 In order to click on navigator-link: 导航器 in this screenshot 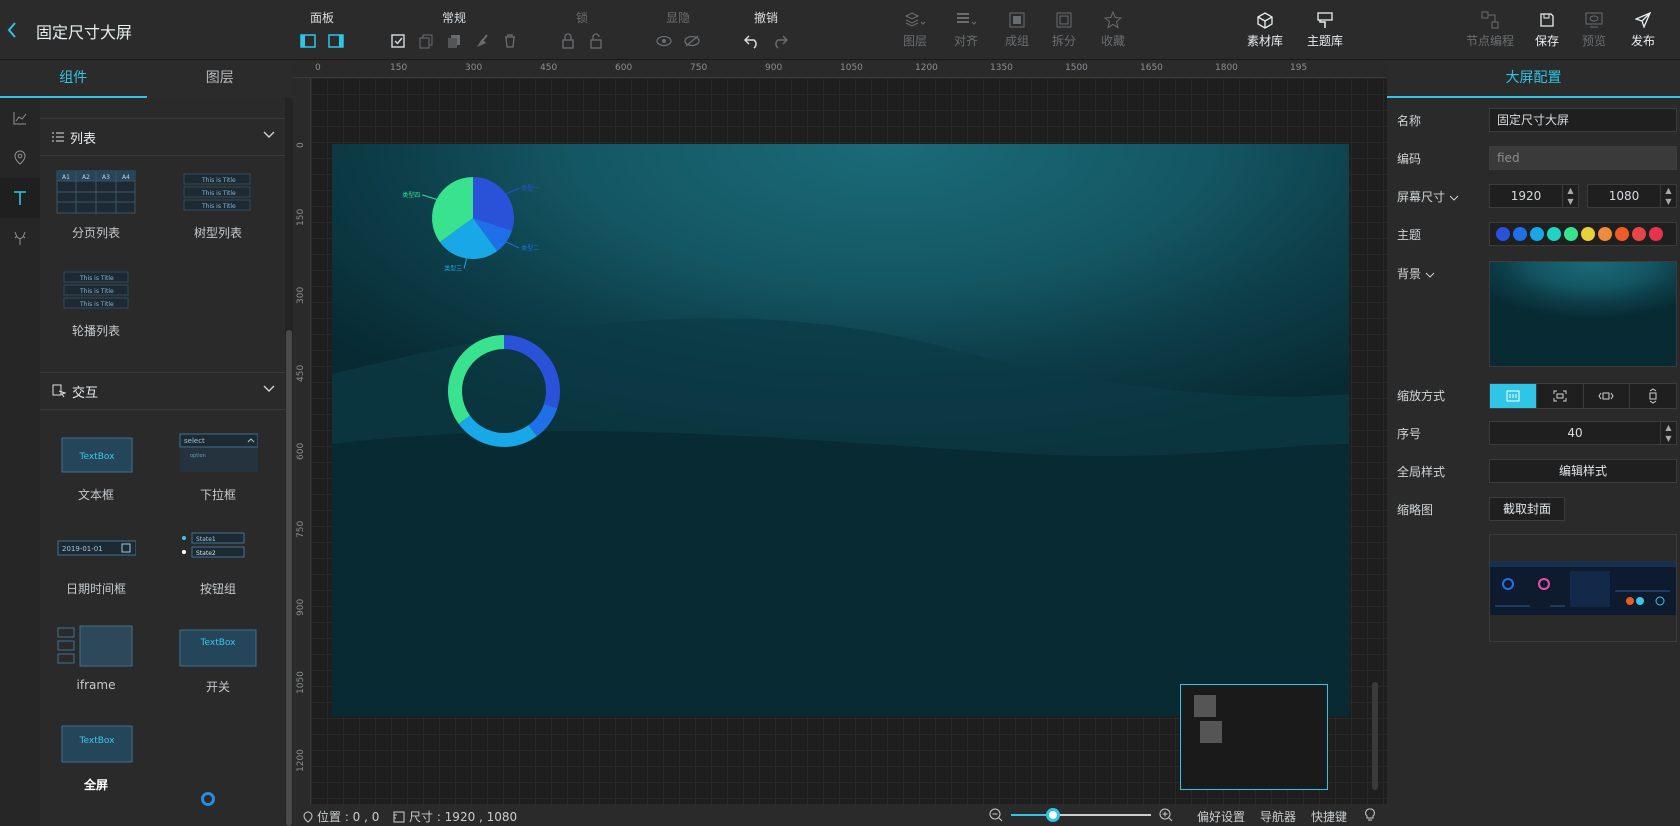, I will do `click(1278, 816)`.